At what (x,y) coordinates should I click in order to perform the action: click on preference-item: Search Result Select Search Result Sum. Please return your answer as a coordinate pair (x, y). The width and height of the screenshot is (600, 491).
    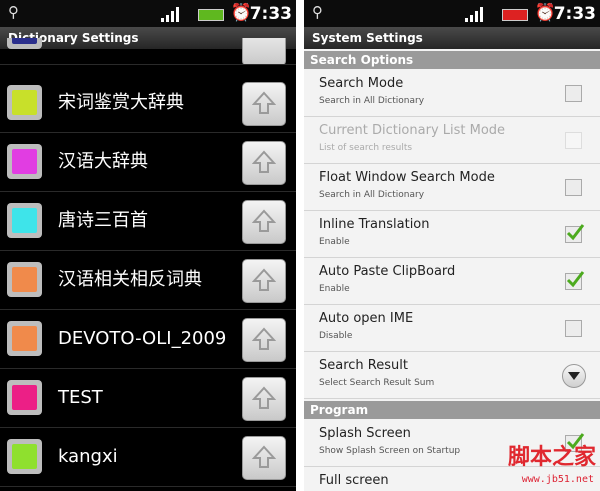
    Looking at the image, I should click on (452, 375).